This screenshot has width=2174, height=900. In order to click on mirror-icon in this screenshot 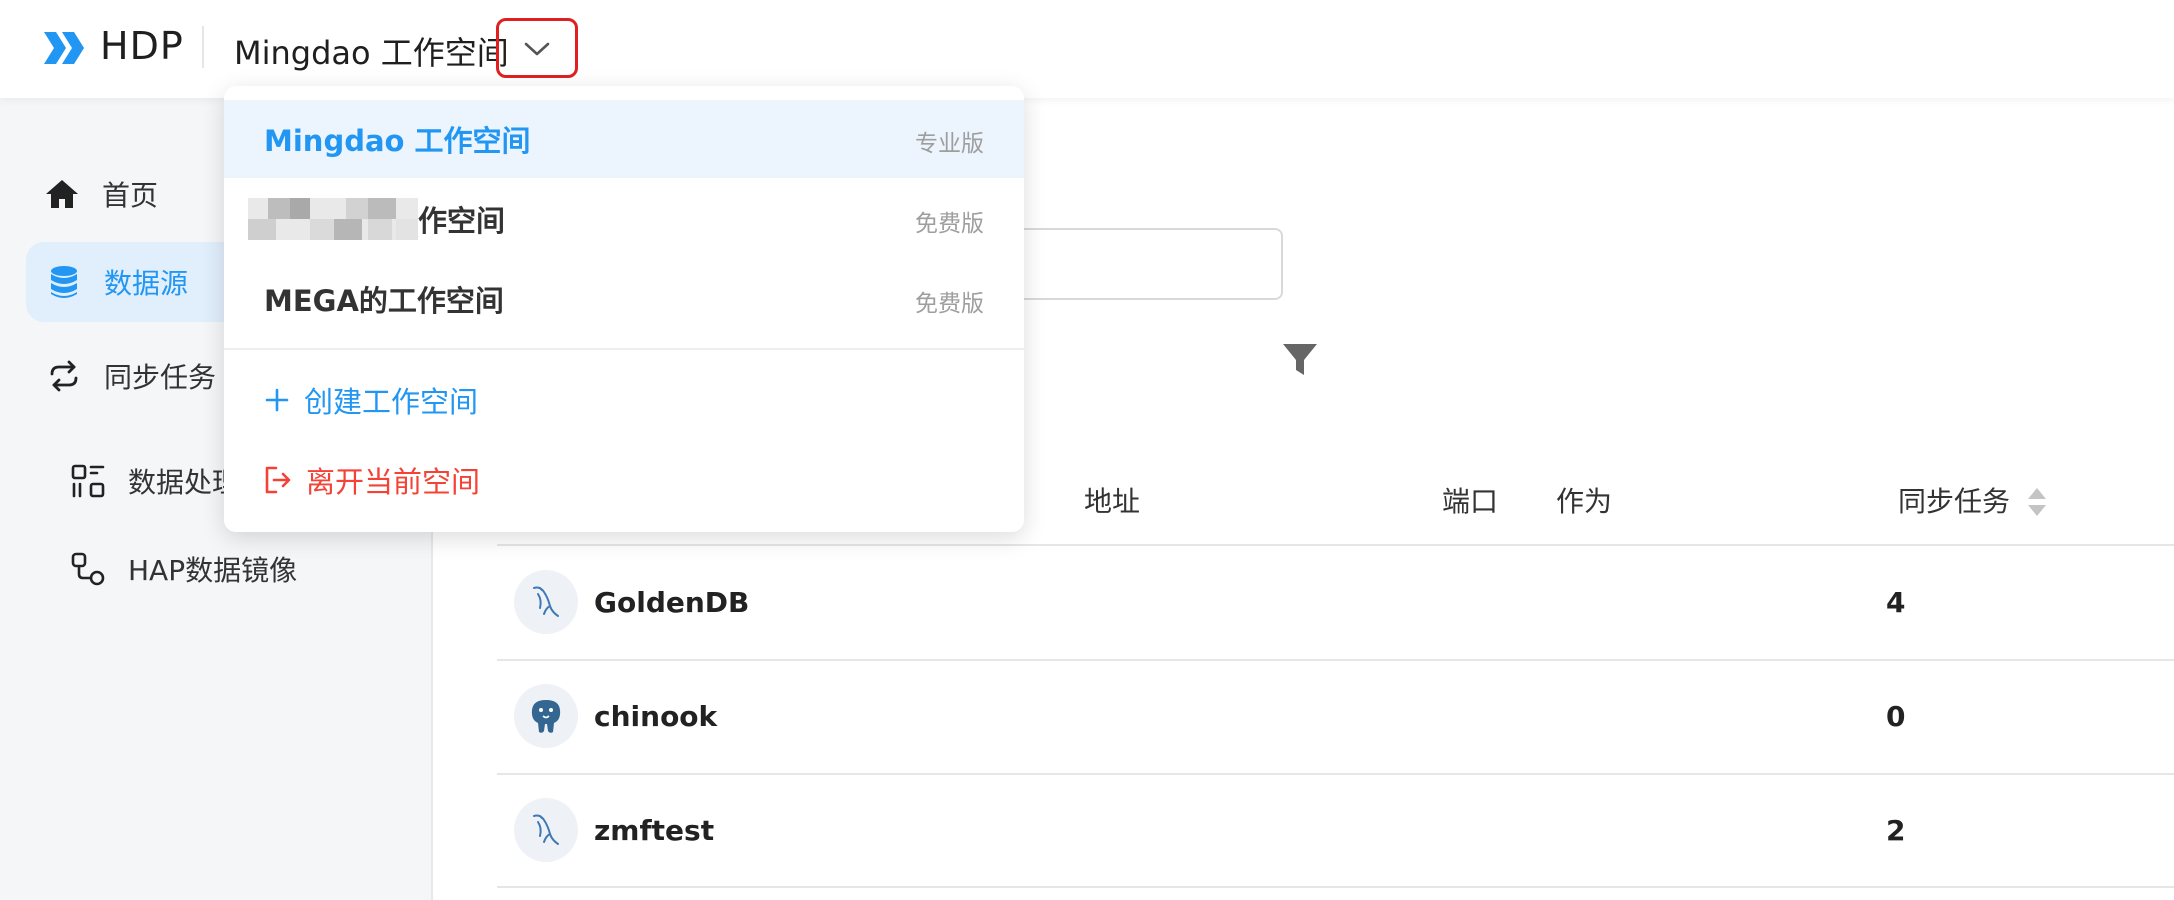, I will do `click(88, 569)`.